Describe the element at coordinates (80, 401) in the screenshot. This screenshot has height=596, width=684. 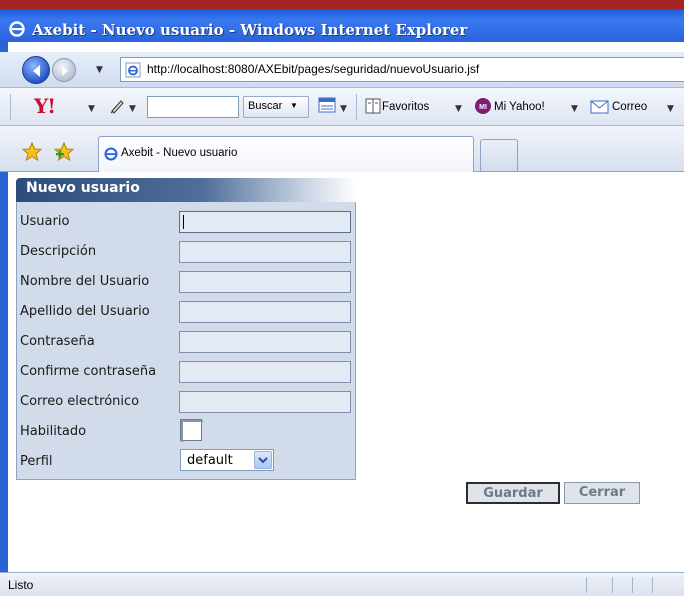
I see `correo-label: Correo electrónico` at that location.